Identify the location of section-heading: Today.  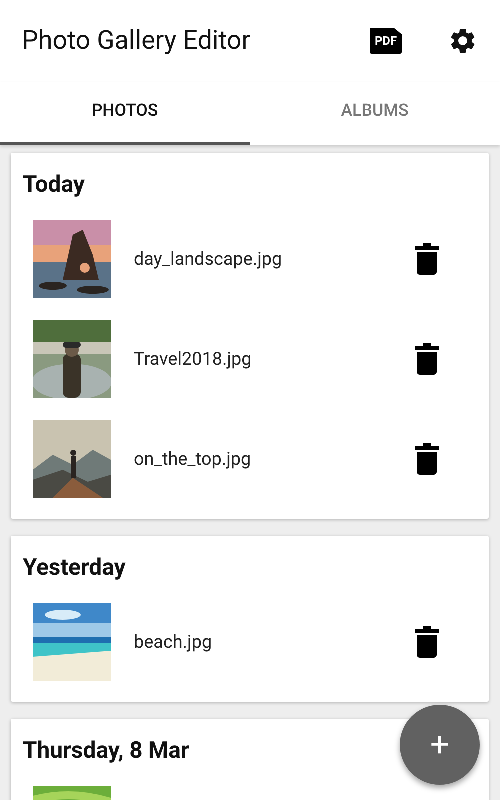
(54, 185).